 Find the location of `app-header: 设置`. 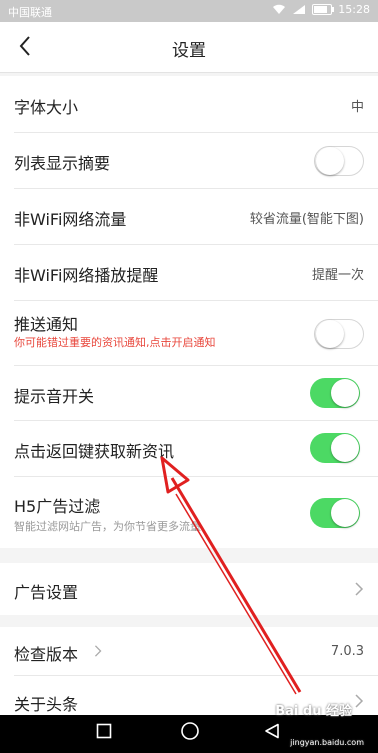

app-header: 设置 is located at coordinates (189, 47).